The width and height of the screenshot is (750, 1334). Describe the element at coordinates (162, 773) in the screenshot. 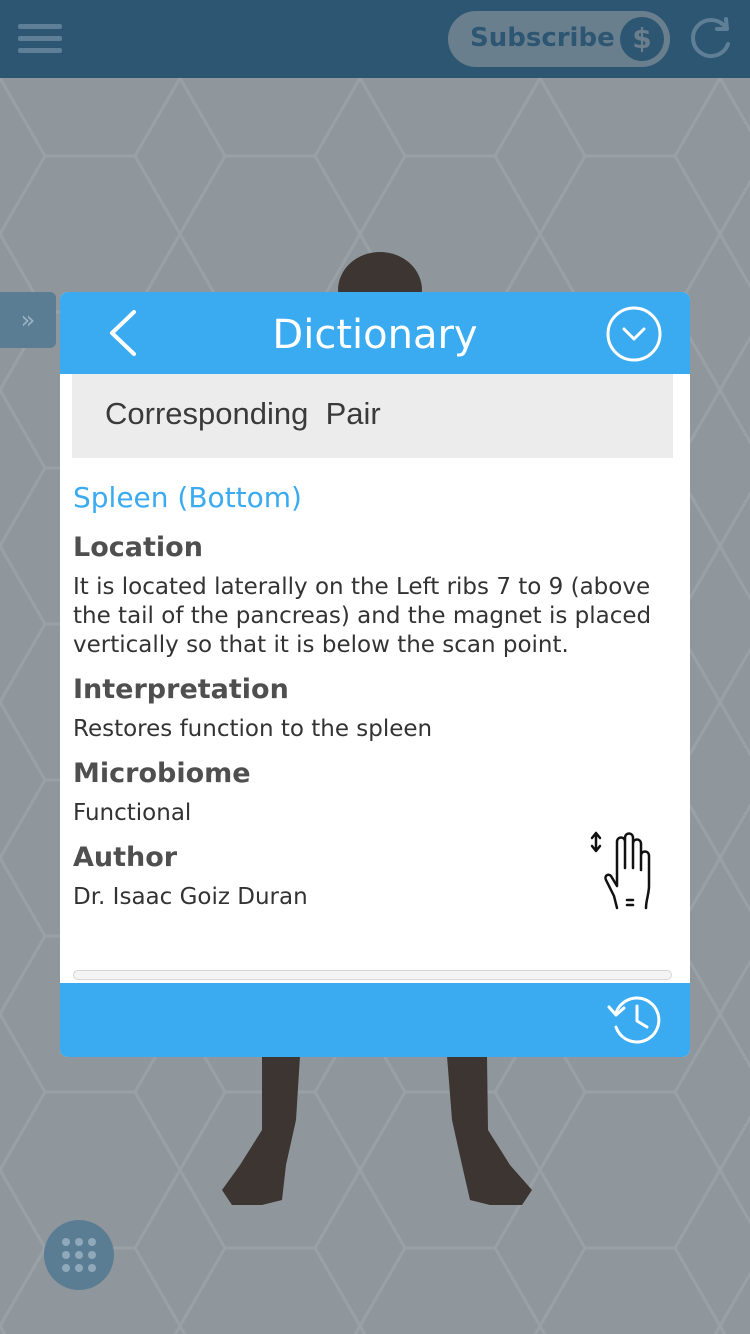

I see `field-label-microbiome: Microbiome` at that location.